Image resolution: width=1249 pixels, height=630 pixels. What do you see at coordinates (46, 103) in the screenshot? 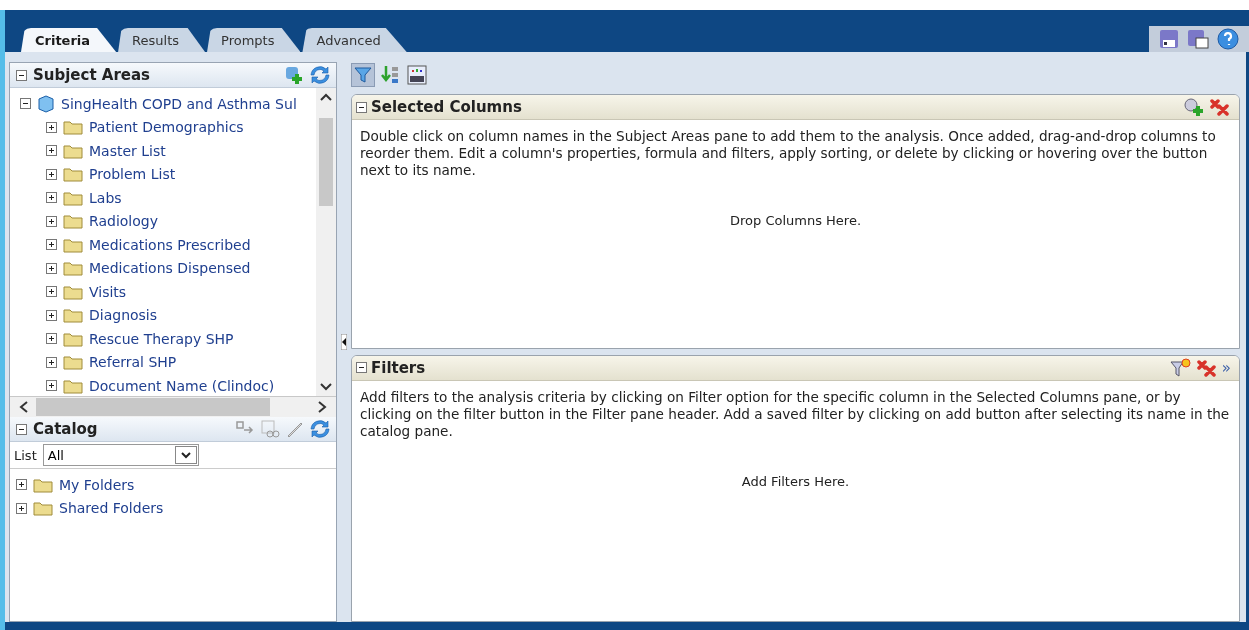
I see `cube-icon` at bounding box center [46, 103].